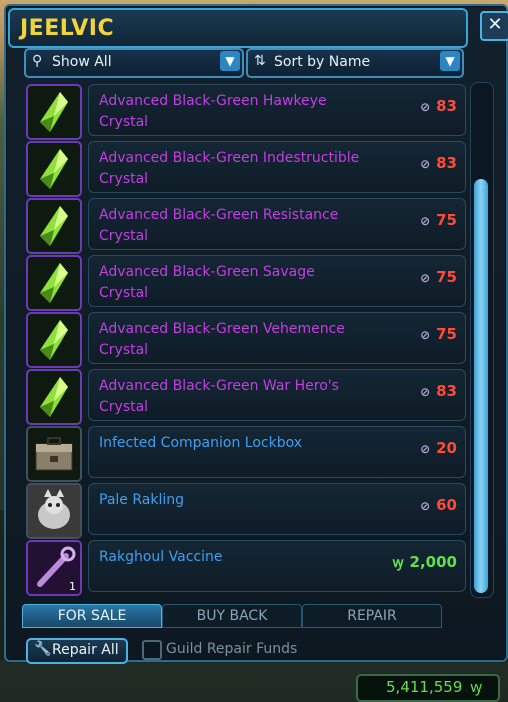 This screenshot has width=508, height=702. What do you see at coordinates (229, 158) in the screenshot?
I see `item-name-line1: Advanced Black-Green Indestructible` at bounding box center [229, 158].